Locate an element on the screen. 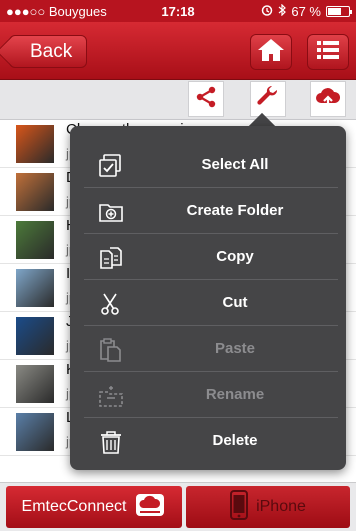  menu-item-label: Paste is located at coordinates (235, 348).